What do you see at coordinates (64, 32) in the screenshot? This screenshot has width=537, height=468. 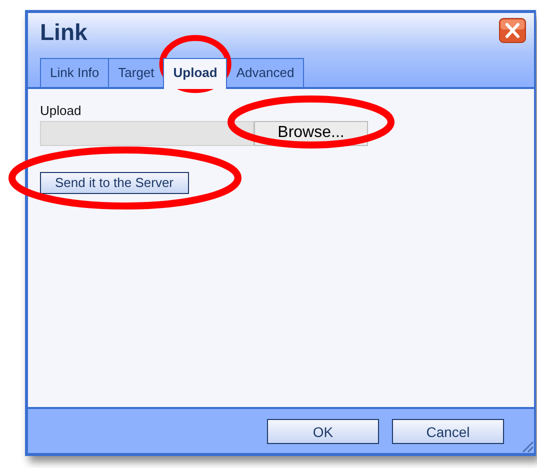 I see `window-title: Link` at bounding box center [64, 32].